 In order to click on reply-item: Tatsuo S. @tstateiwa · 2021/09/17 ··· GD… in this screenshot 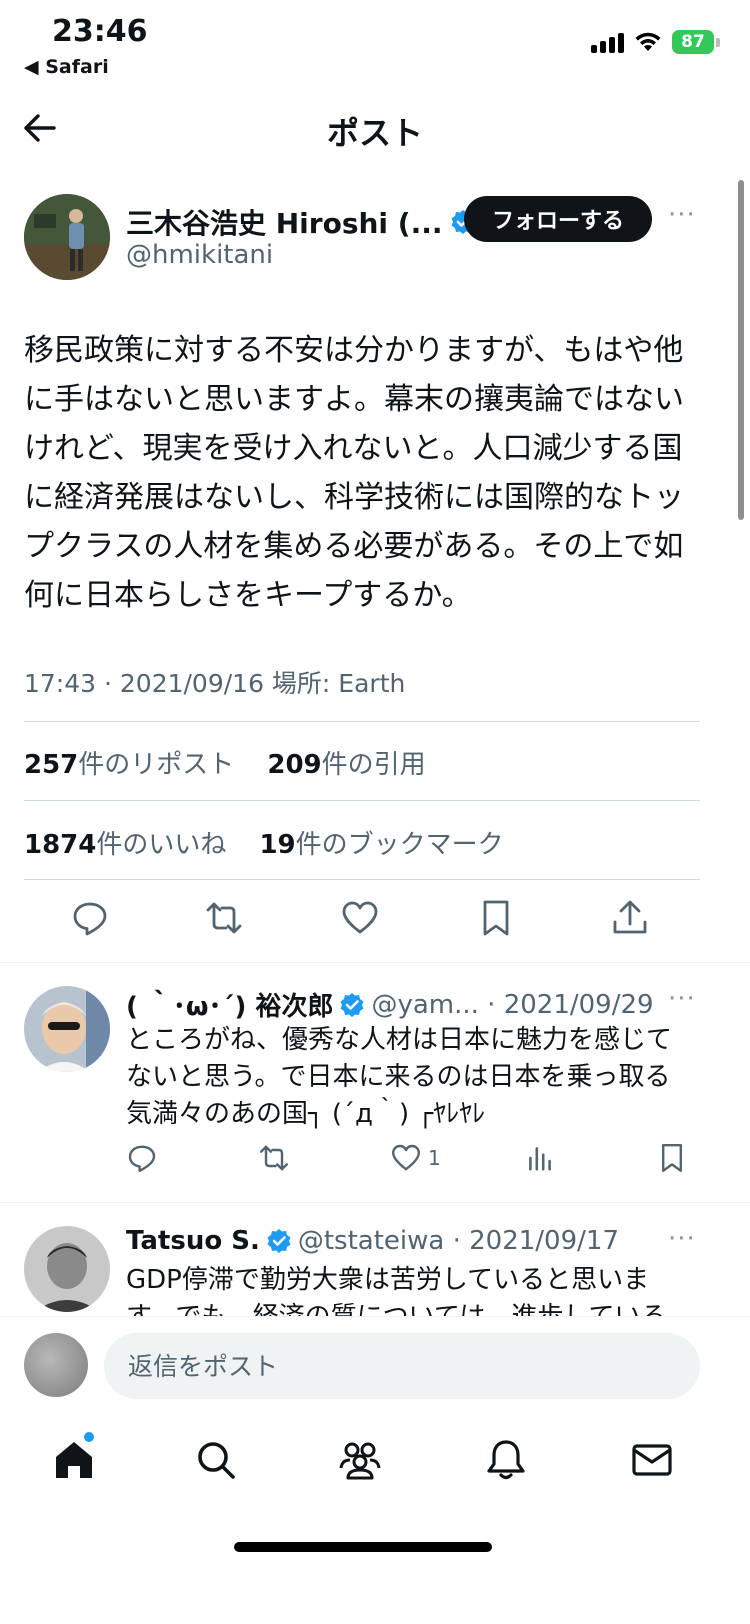, I will do `click(375, 1267)`.